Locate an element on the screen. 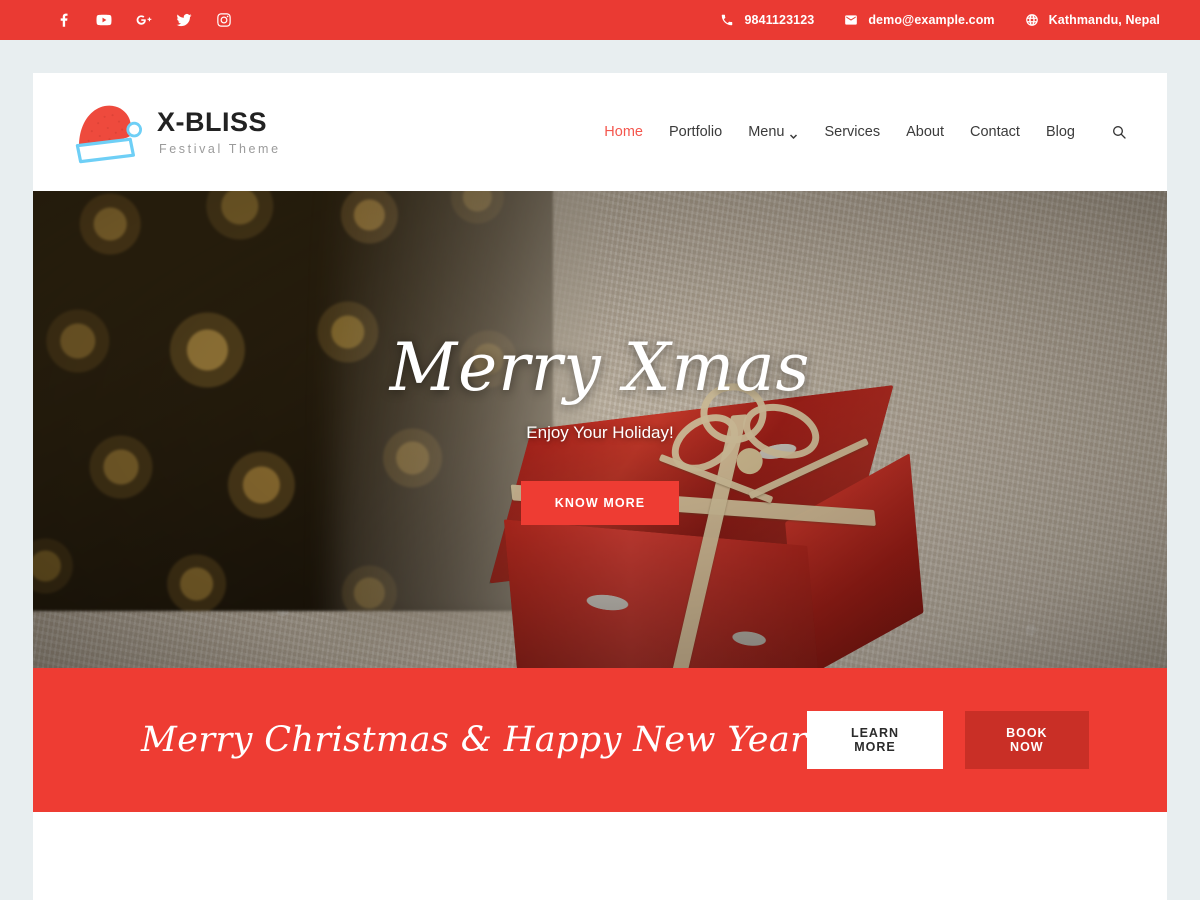 Image resolution: width=1200 pixels, height=900 pixels. twitter-icon is located at coordinates (184, 20).